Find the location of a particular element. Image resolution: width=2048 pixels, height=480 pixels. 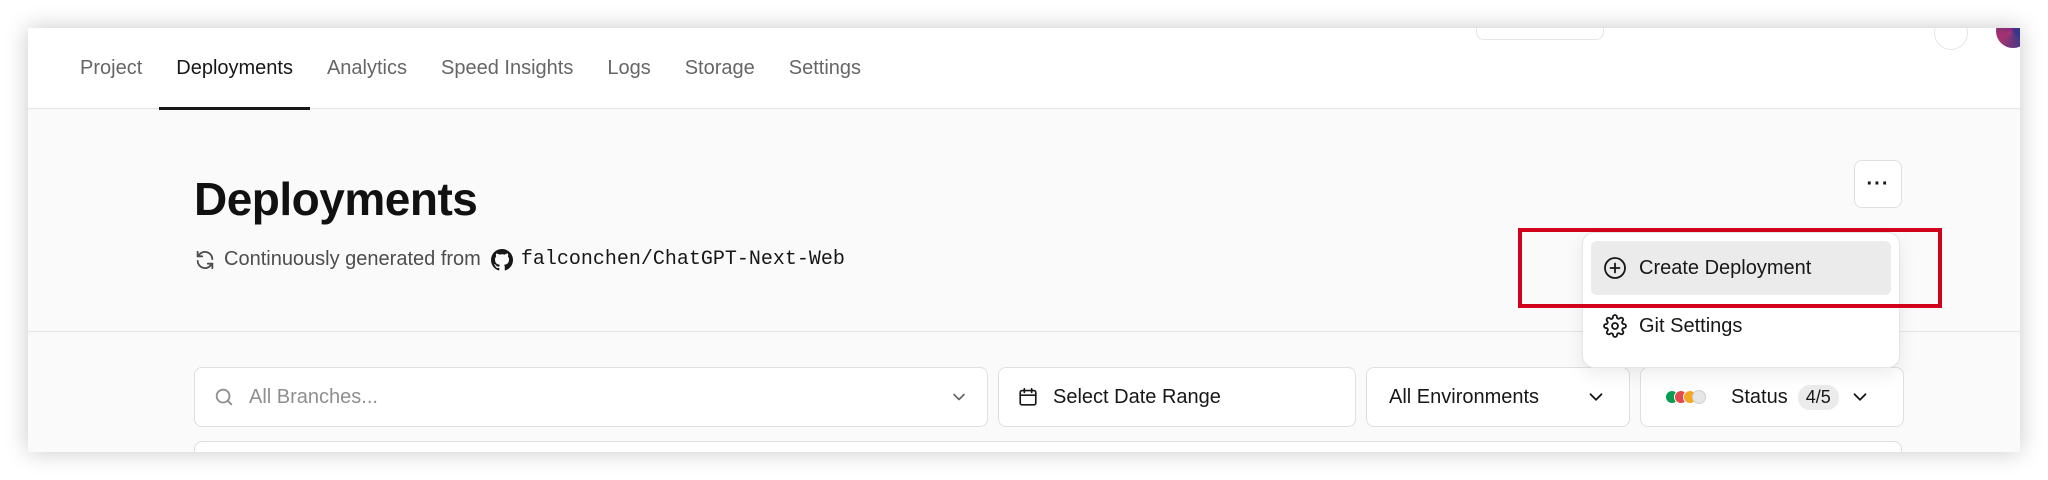

search-icon is located at coordinates (224, 397).